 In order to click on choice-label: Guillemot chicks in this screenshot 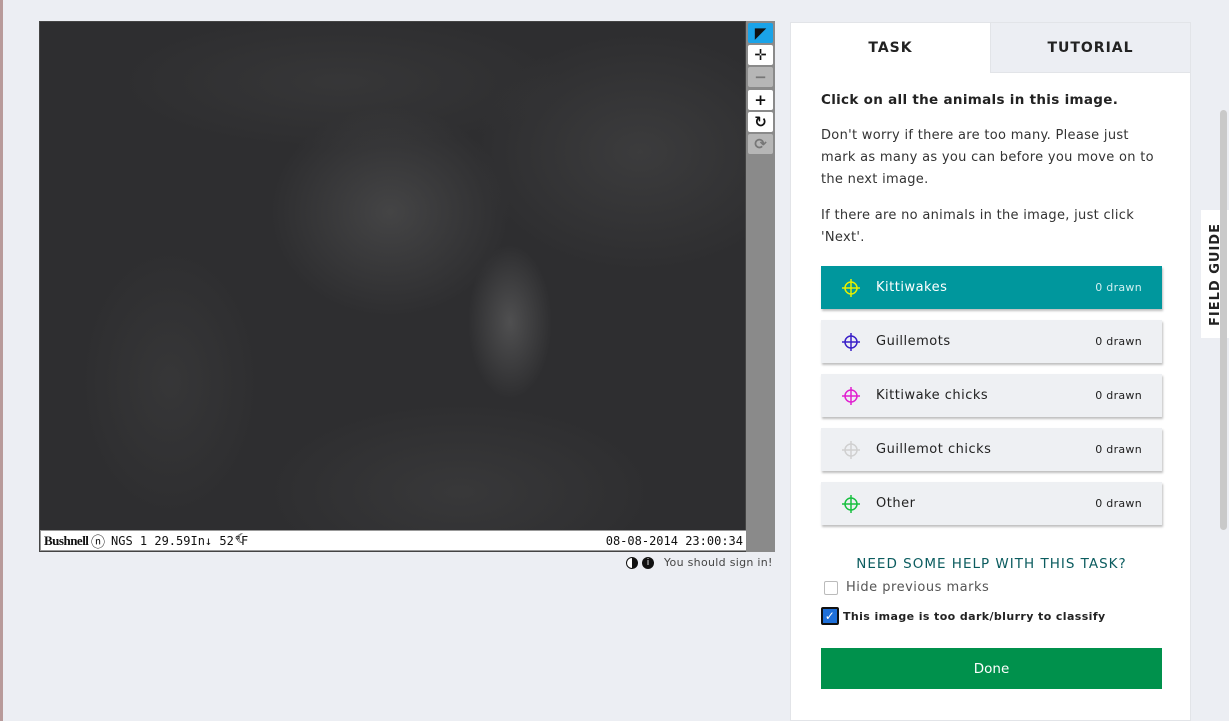, I will do `click(934, 449)`.